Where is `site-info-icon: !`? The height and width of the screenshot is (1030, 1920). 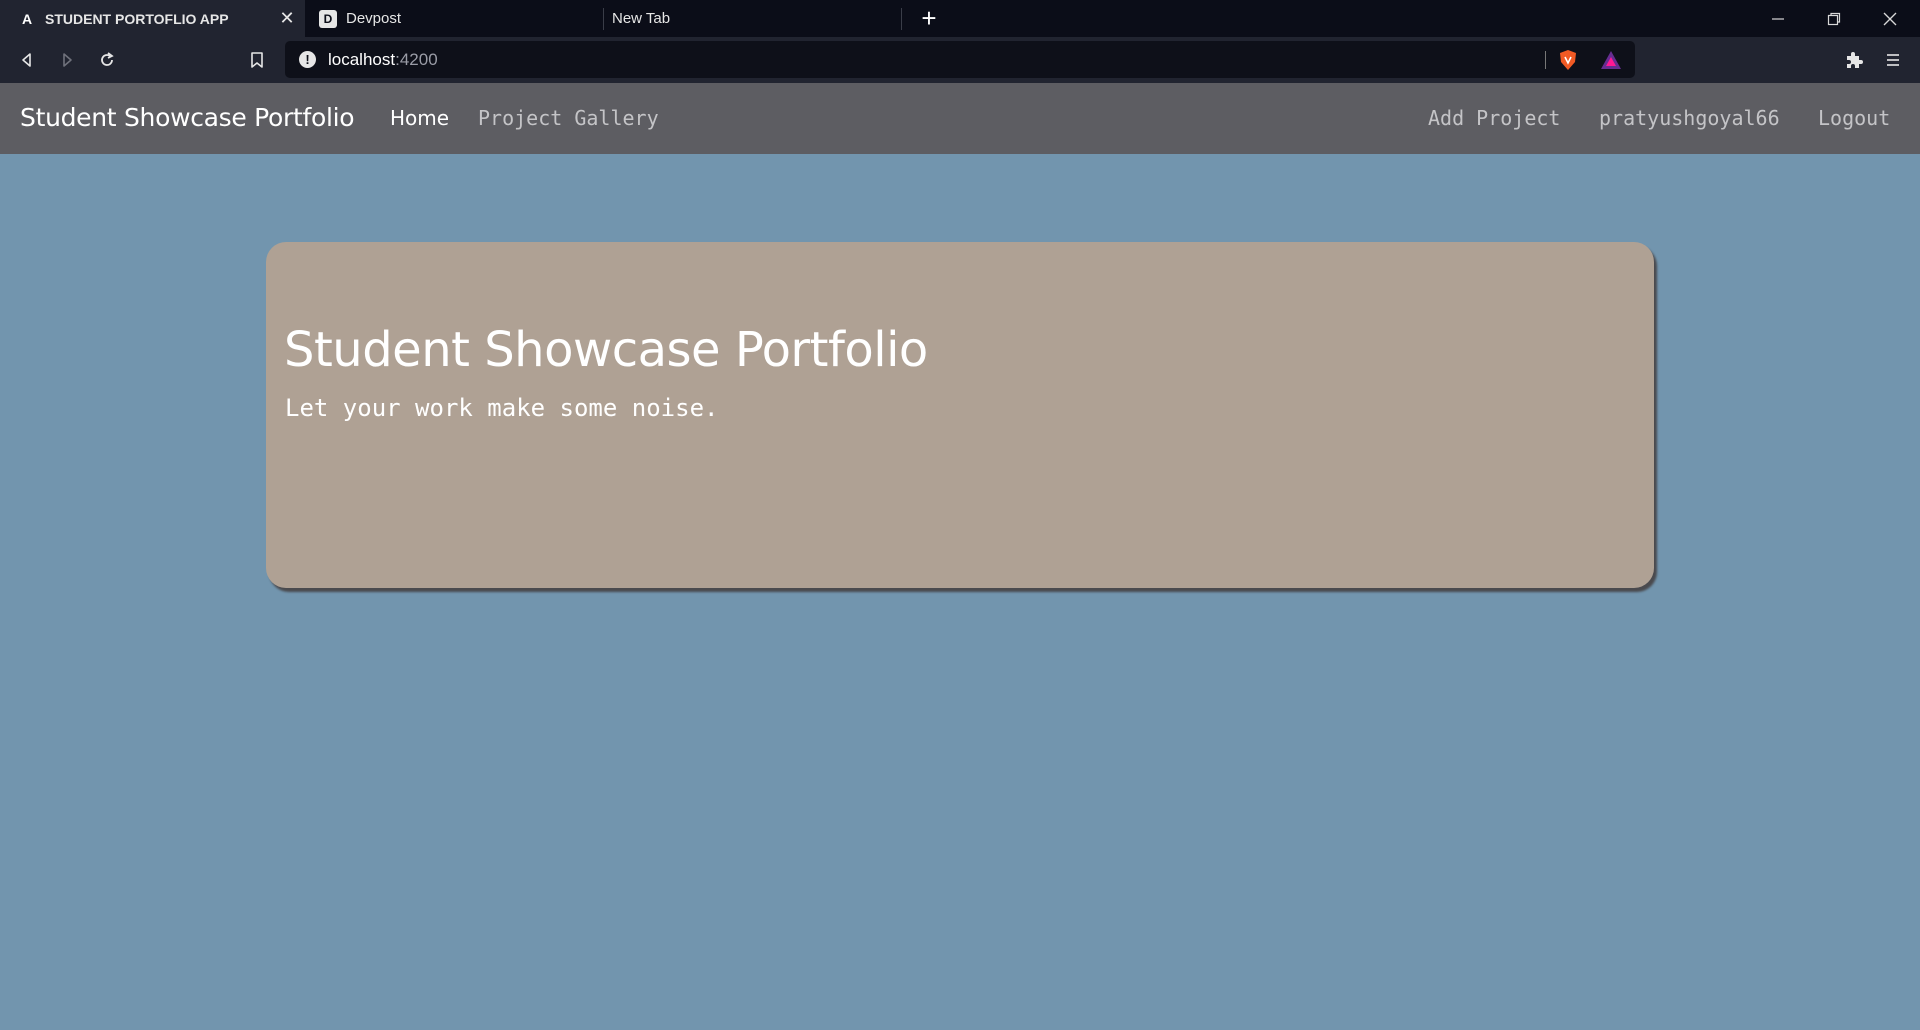 site-info-icon: ! is located at coordinates (307, 59).